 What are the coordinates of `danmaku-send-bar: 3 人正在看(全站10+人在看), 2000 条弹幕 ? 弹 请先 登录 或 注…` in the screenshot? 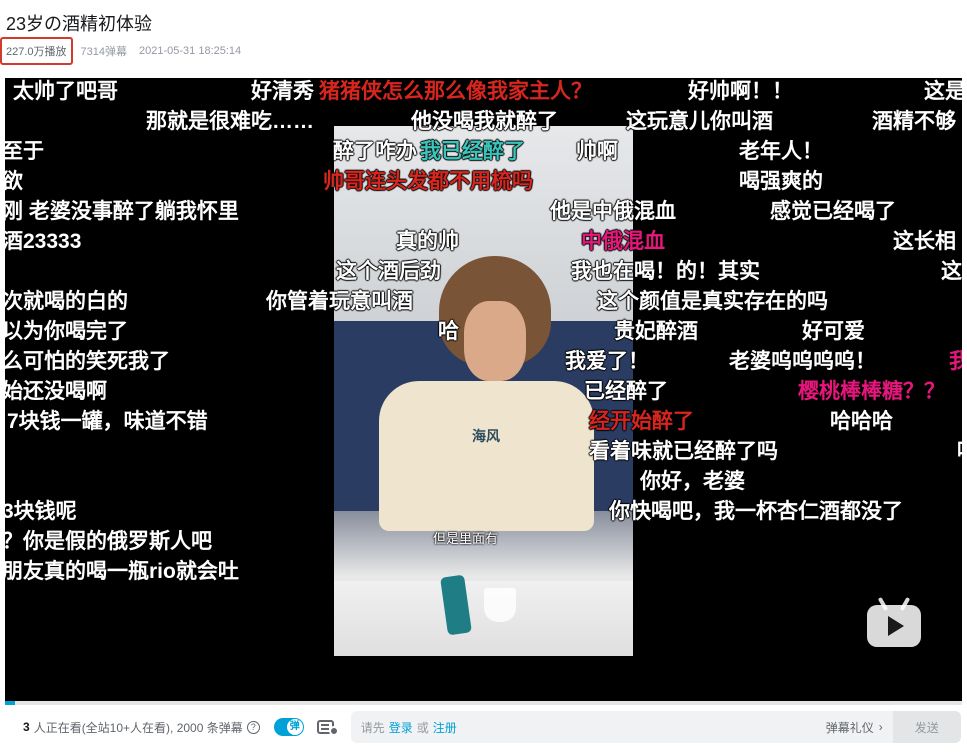 It's located at (483, 727).